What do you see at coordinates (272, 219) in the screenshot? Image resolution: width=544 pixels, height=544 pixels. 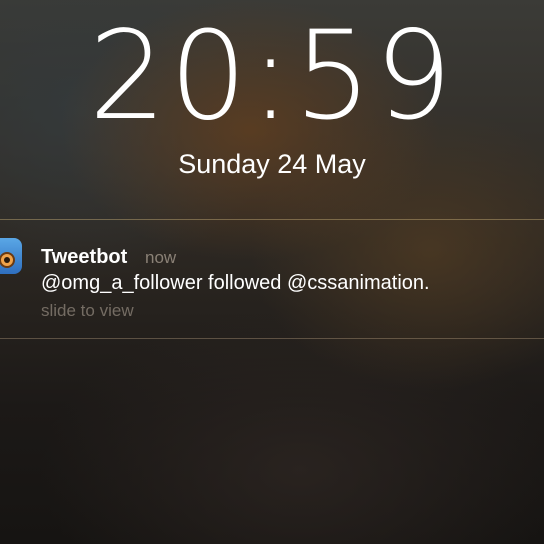 I see `notification-divider-top` at bounding box center [272, 219].